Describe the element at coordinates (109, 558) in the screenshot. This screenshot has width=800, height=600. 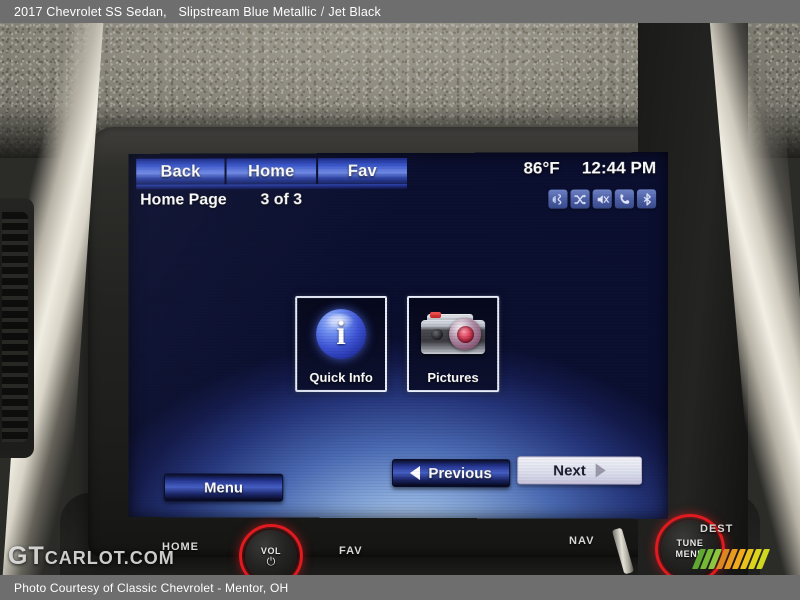
I see `watermark-suffix: CARLOT.COM` at that location.